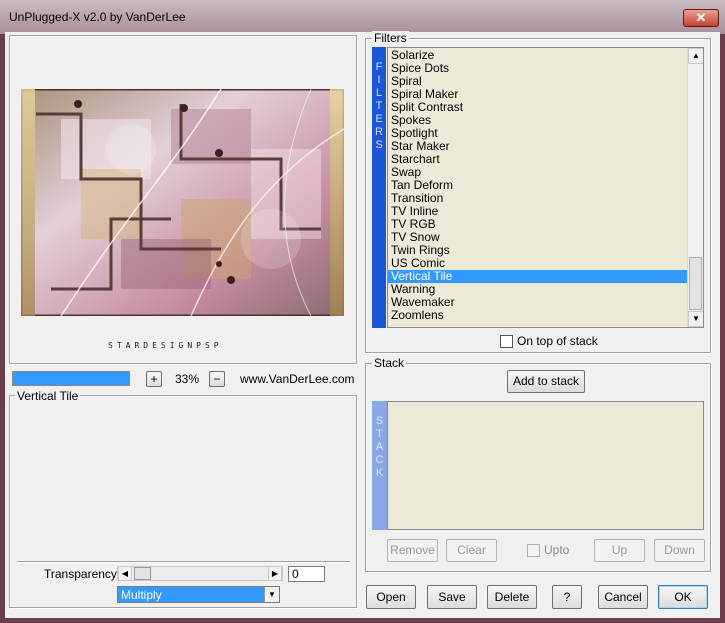 The height and width of the screenshot is (623, 725). What do you see at coordinates (623, 597) in the screenshot?
I see `cancel-button: Cancel` at bounding box center [623, 597].